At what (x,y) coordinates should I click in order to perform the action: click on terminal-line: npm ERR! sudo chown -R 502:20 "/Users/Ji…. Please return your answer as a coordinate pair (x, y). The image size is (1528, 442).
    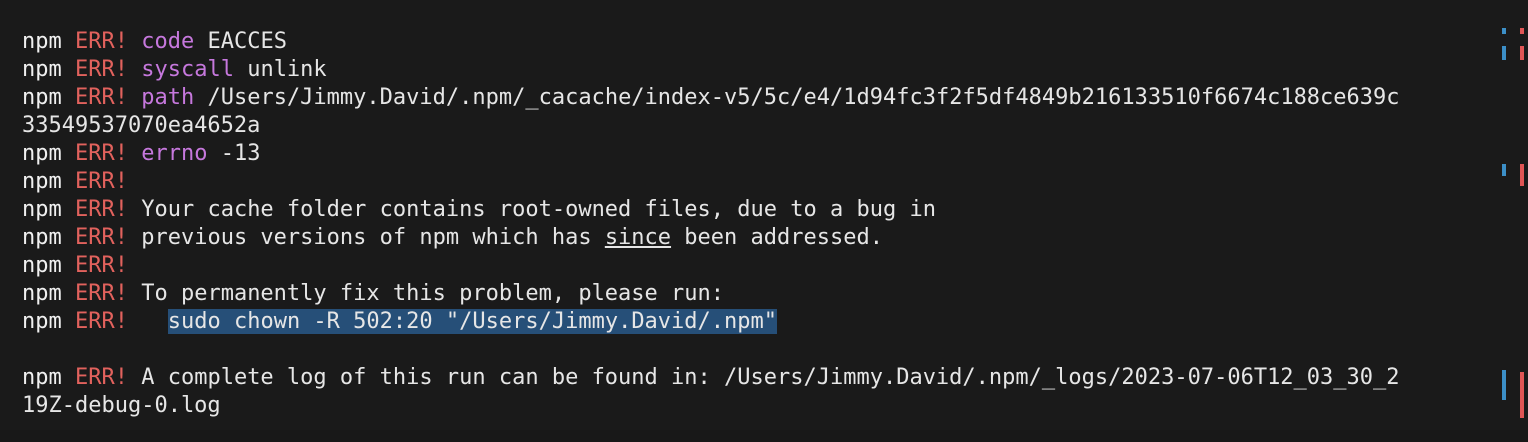
    Looking at the image, I should click on (757, 322).